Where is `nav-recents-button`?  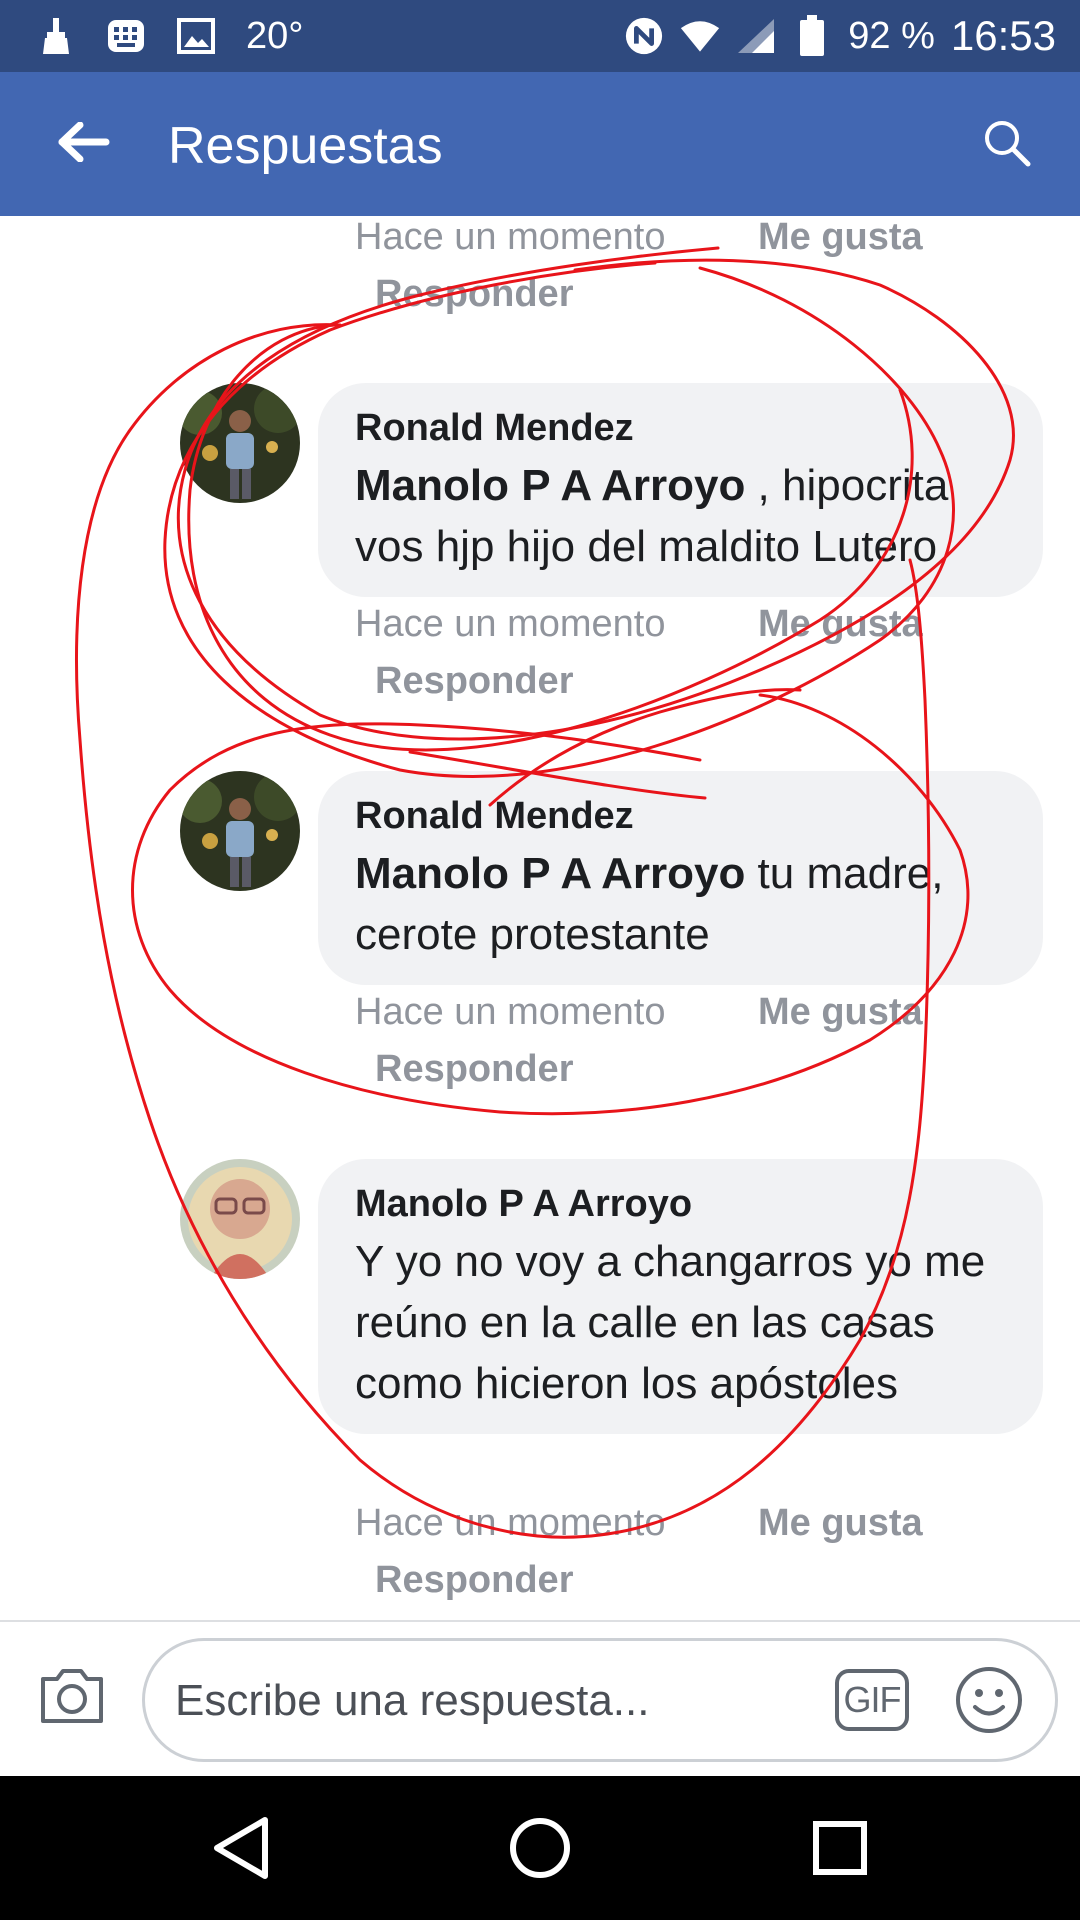 nav-recents-button is located at coordinates (840, 1850).